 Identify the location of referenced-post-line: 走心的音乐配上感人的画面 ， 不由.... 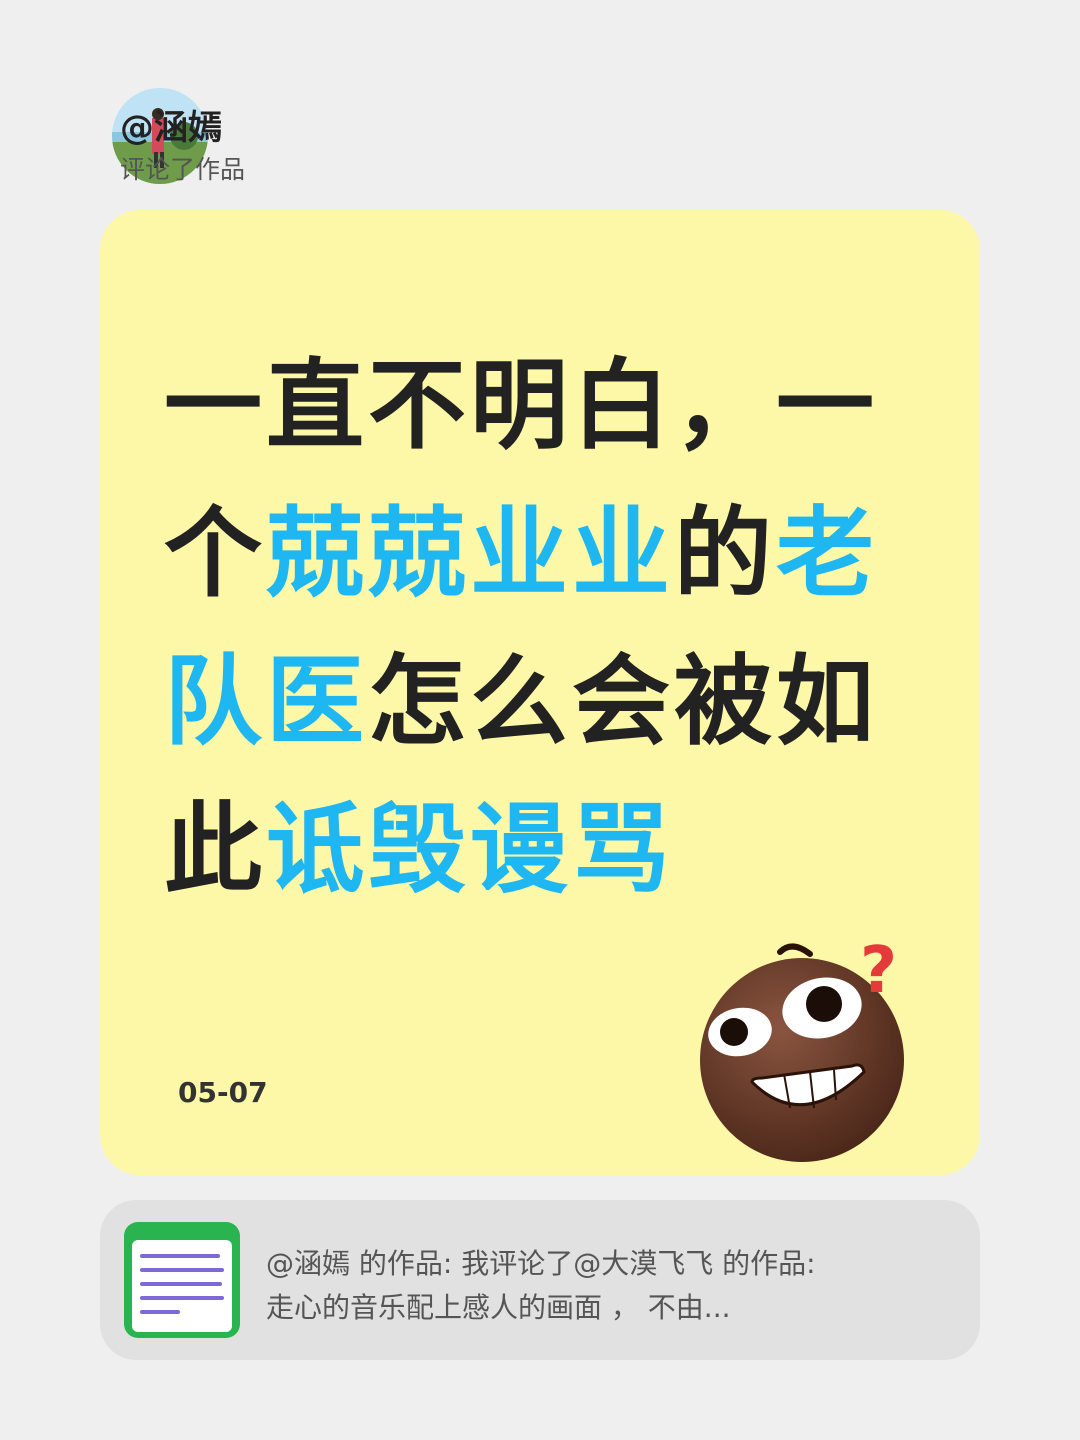
(498, 1307).